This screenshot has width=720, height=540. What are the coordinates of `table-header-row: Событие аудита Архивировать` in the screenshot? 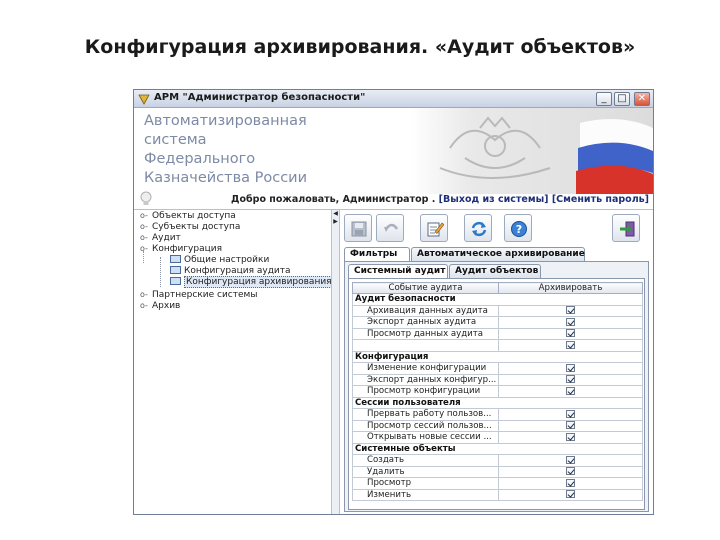 It's located at (497, 288).